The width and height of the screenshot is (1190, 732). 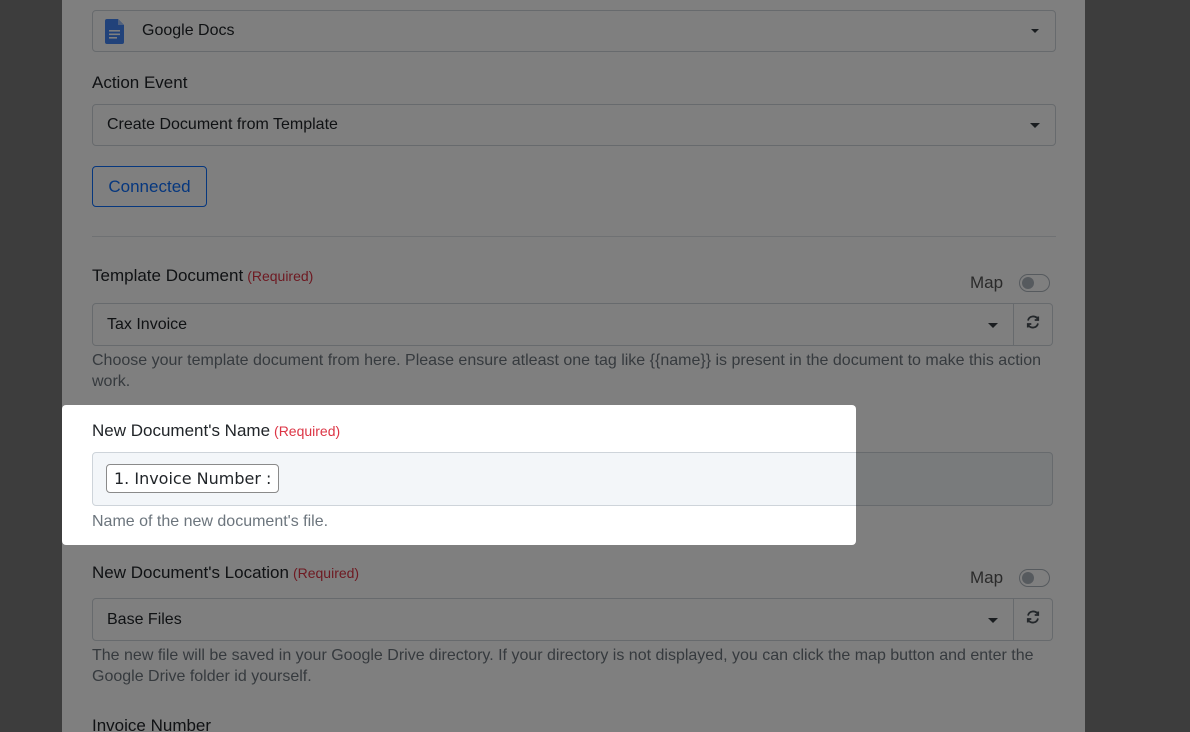 What do you see at coordinates (181, 430) in the screenshot?
I see `new-document-name-label-text: New Document's Name` at bounding box center [181, 430].